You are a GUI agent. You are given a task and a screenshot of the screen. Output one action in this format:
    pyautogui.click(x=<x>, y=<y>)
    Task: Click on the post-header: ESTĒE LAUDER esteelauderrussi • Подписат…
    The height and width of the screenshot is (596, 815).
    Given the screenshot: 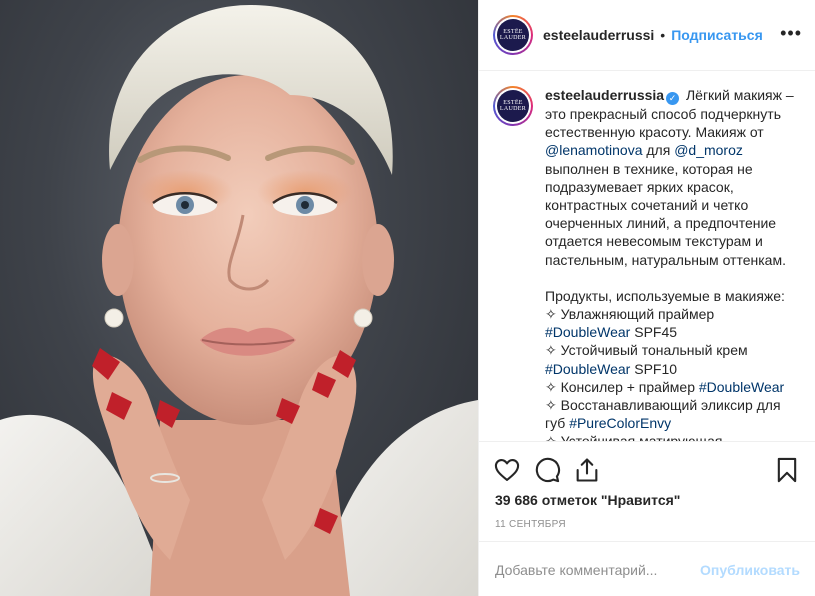 What is the action you would take?
    pyautogui.click(x=647, y=35)
    